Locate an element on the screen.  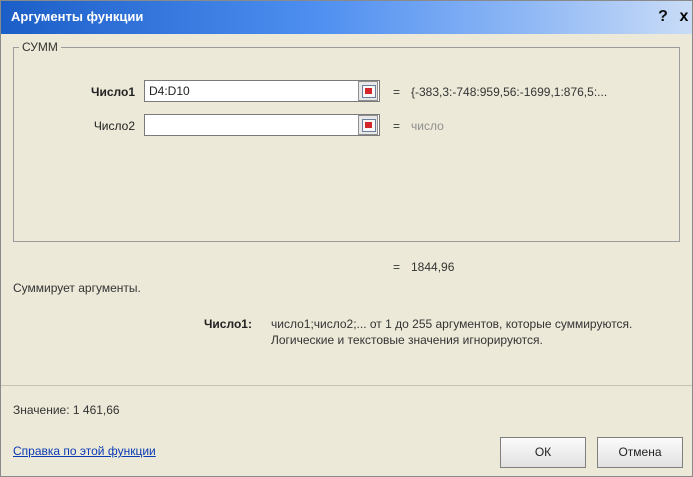
arg1-collapse-dialog-icon is located at coordinates (368, 91).